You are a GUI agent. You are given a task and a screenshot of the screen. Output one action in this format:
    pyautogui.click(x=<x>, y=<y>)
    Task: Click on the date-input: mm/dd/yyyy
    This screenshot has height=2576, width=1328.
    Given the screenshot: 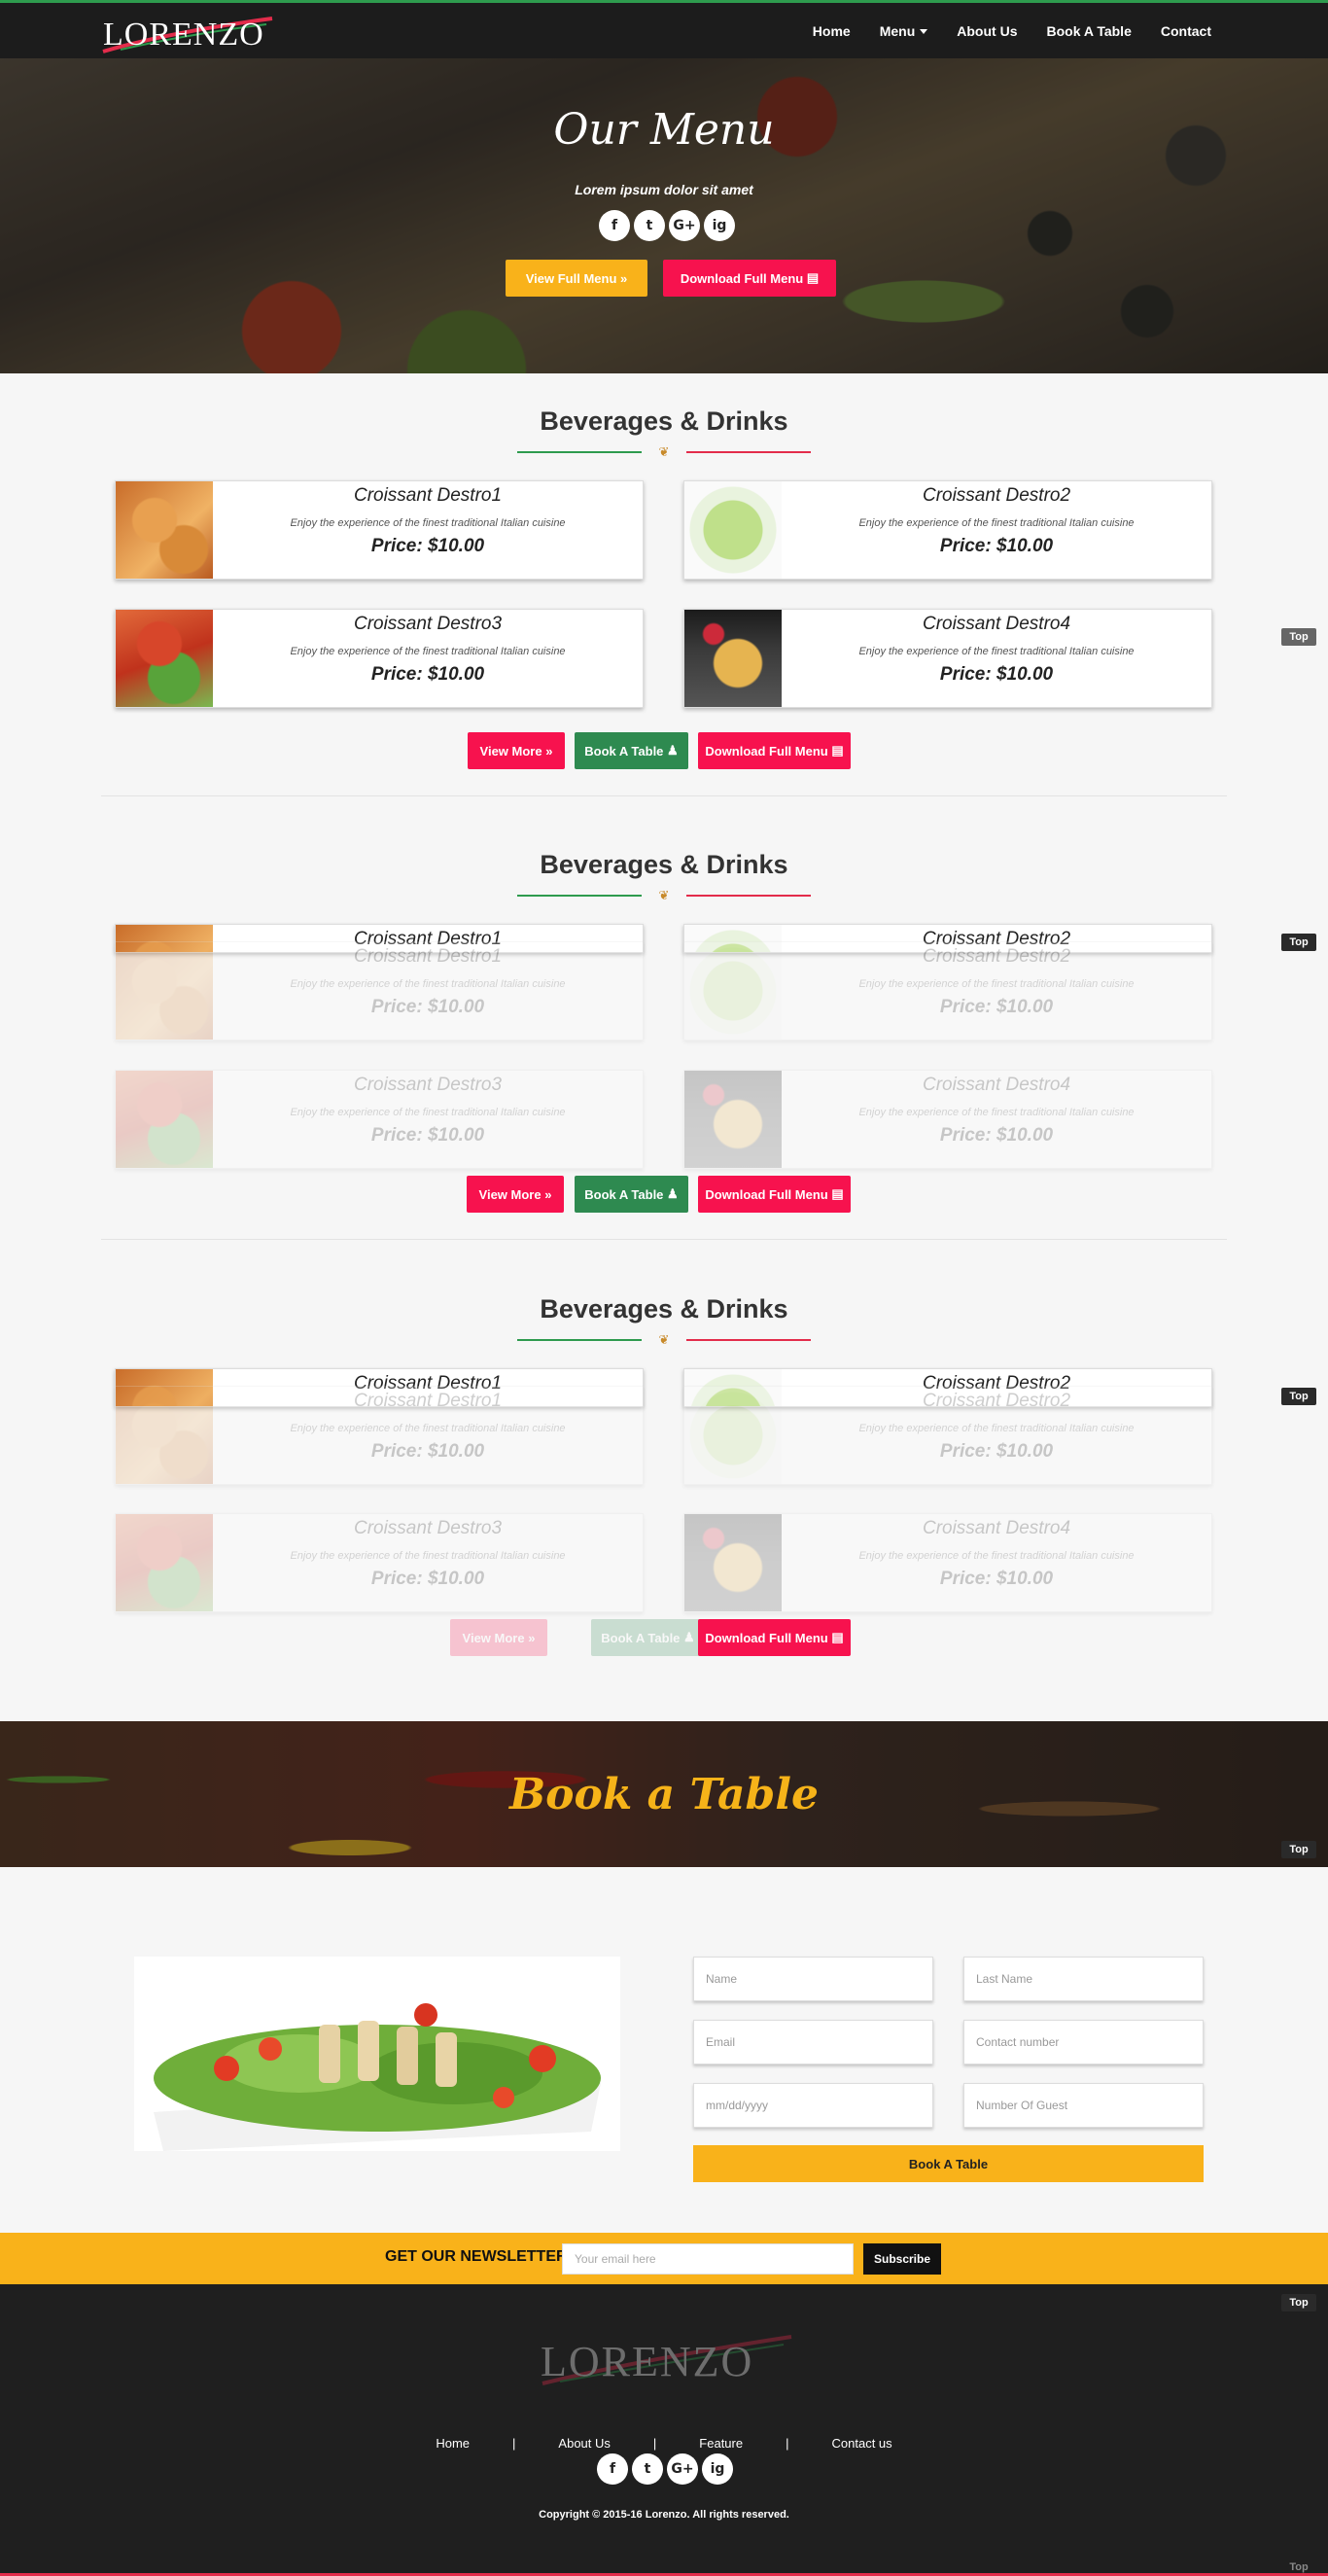 What is the action you would take?
    pyautogui.click(x=813, y=2105)
    